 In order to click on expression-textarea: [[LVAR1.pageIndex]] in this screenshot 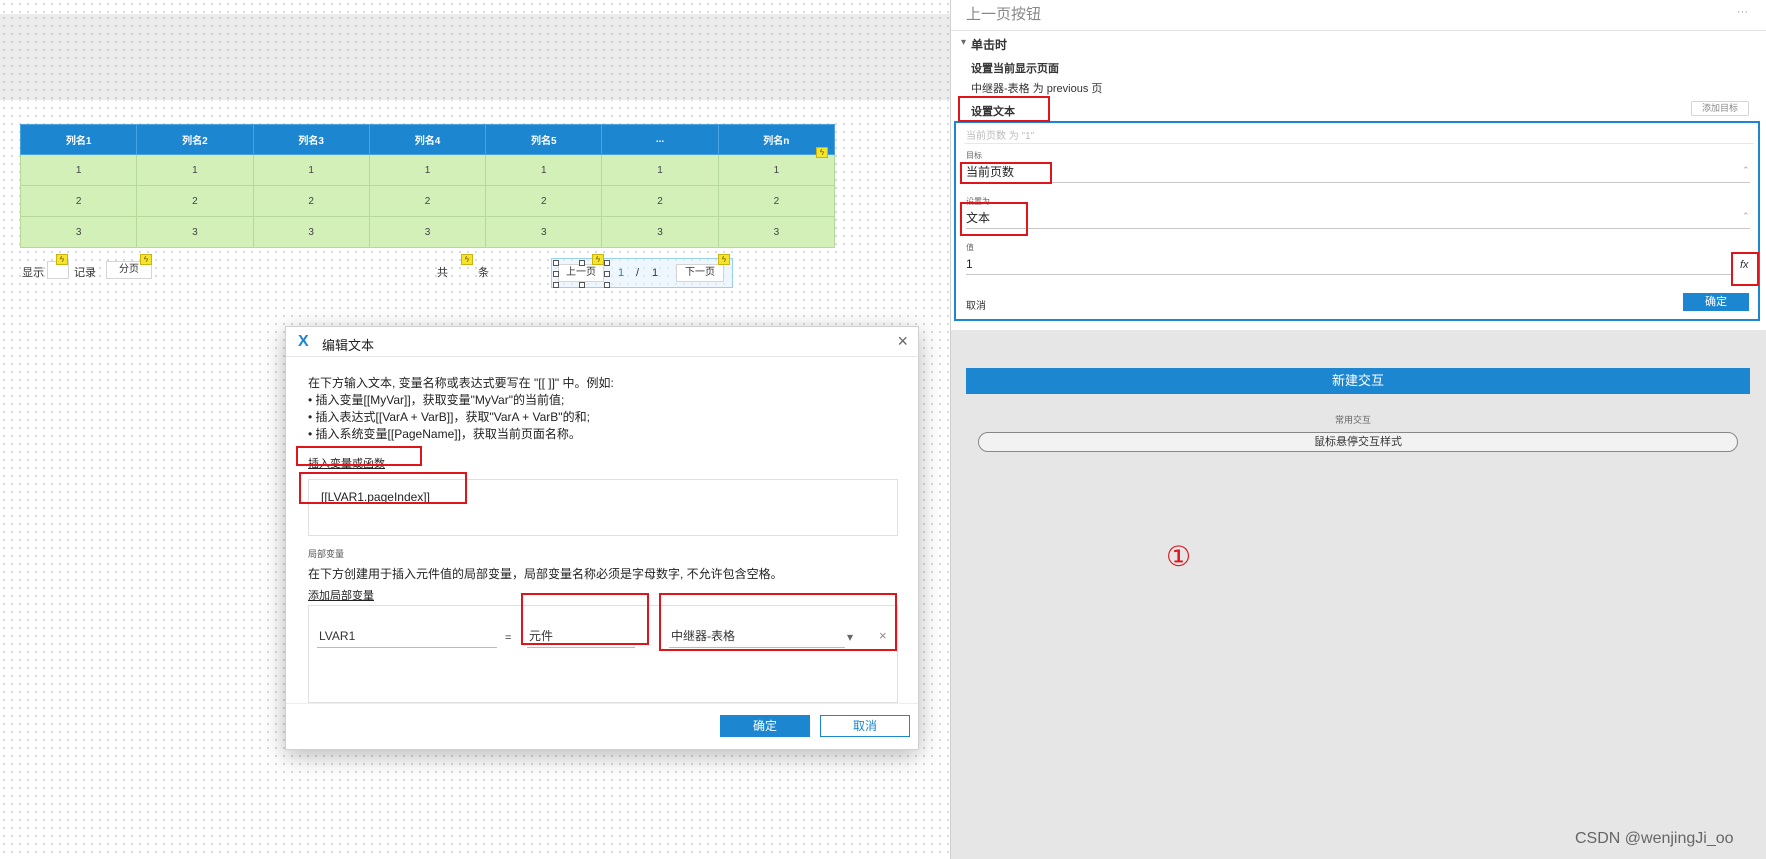, I will do `click(603, 507)`.